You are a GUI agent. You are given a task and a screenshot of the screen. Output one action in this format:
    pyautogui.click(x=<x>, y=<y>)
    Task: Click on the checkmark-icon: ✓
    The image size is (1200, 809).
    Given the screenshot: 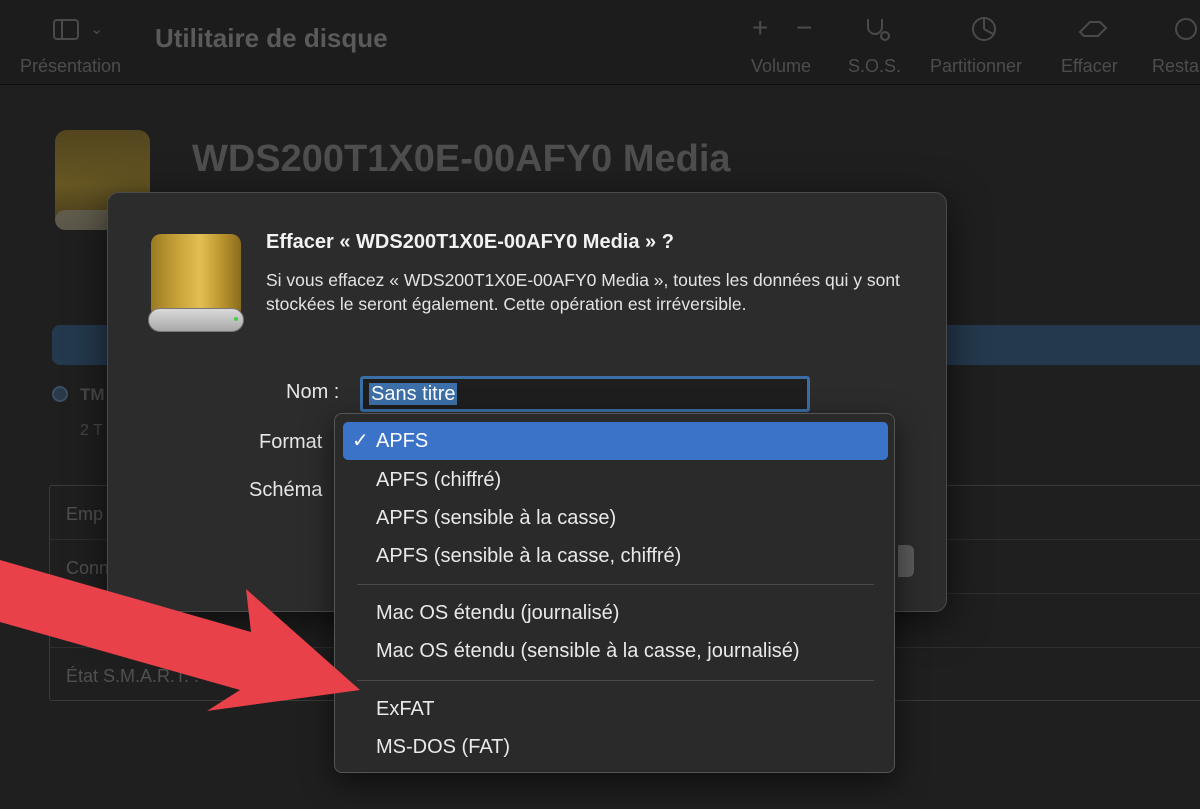 What is the action you would take?
    pyautogui.click(x=360, y=441)
    